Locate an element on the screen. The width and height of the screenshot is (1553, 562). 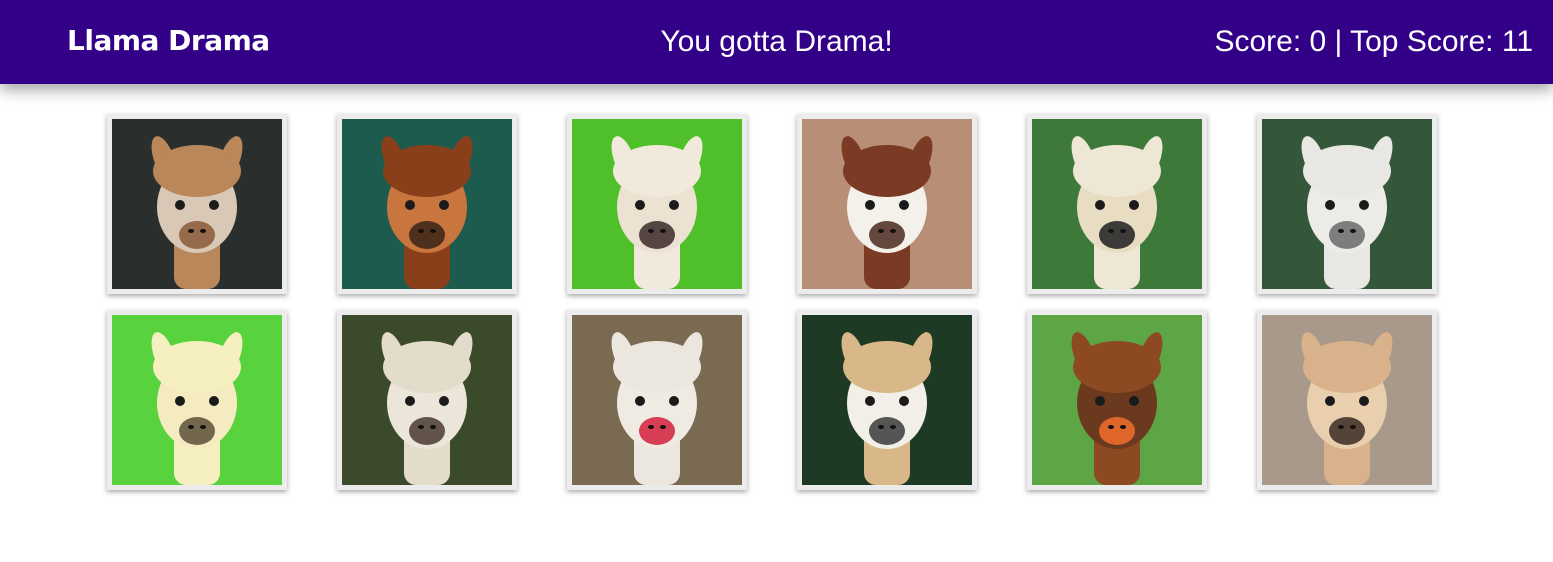
score-display: Score: 0 | Top Score: 11 is located at coordinates (1373, 41).